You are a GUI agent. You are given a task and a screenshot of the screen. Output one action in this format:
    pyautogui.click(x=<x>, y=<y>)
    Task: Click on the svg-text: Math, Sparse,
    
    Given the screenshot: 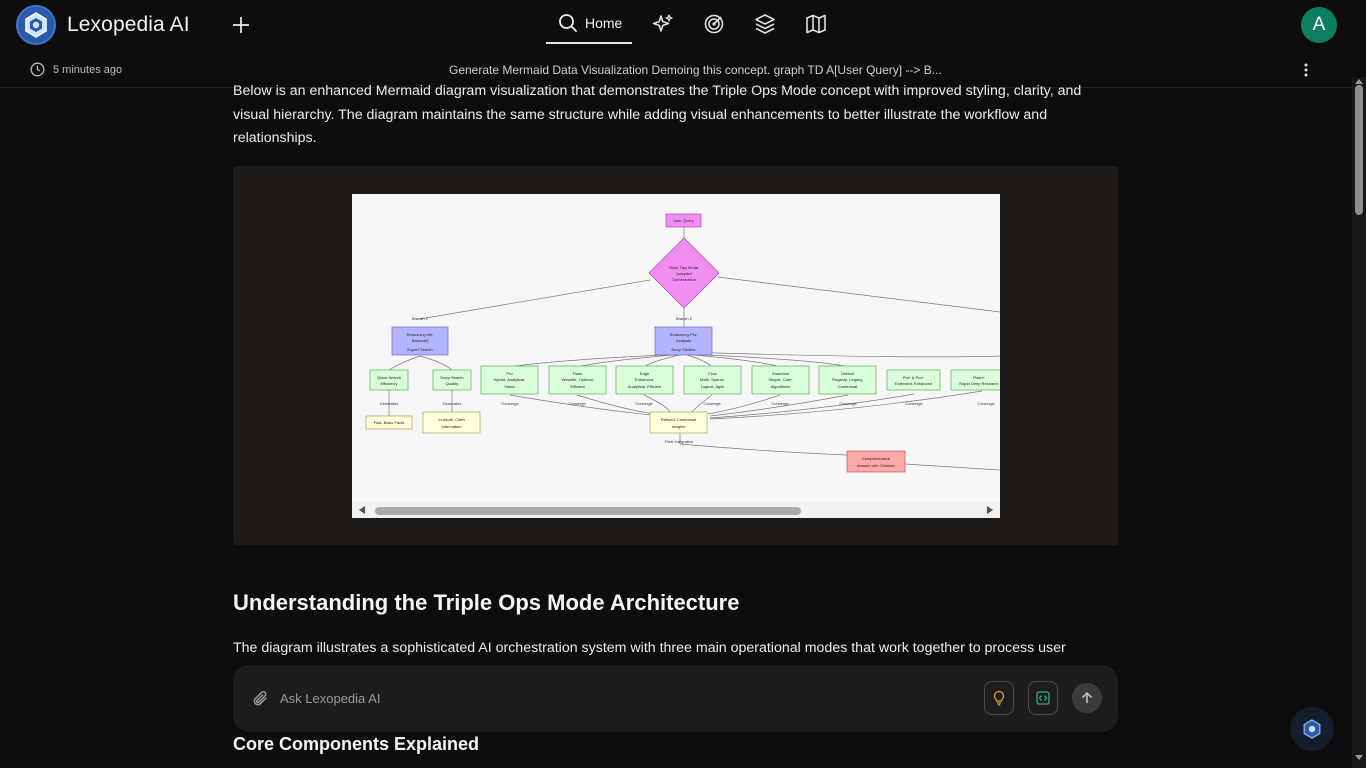 What is the action you would take?
    pyautogui.click(x=712, y=379)
    